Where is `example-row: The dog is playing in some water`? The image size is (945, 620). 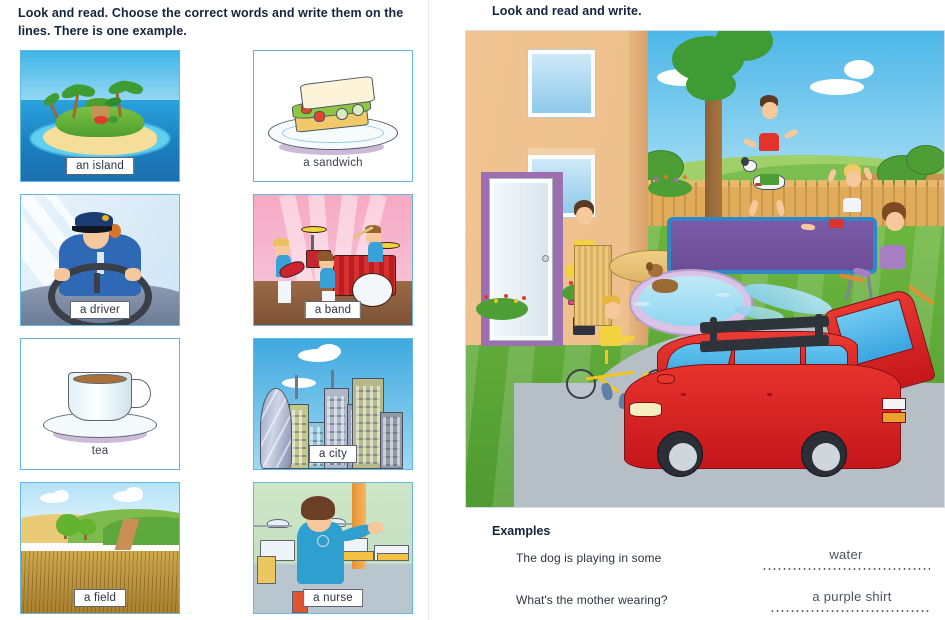
example-row: The dog is playing in some water is located at coordinates (712, 563).